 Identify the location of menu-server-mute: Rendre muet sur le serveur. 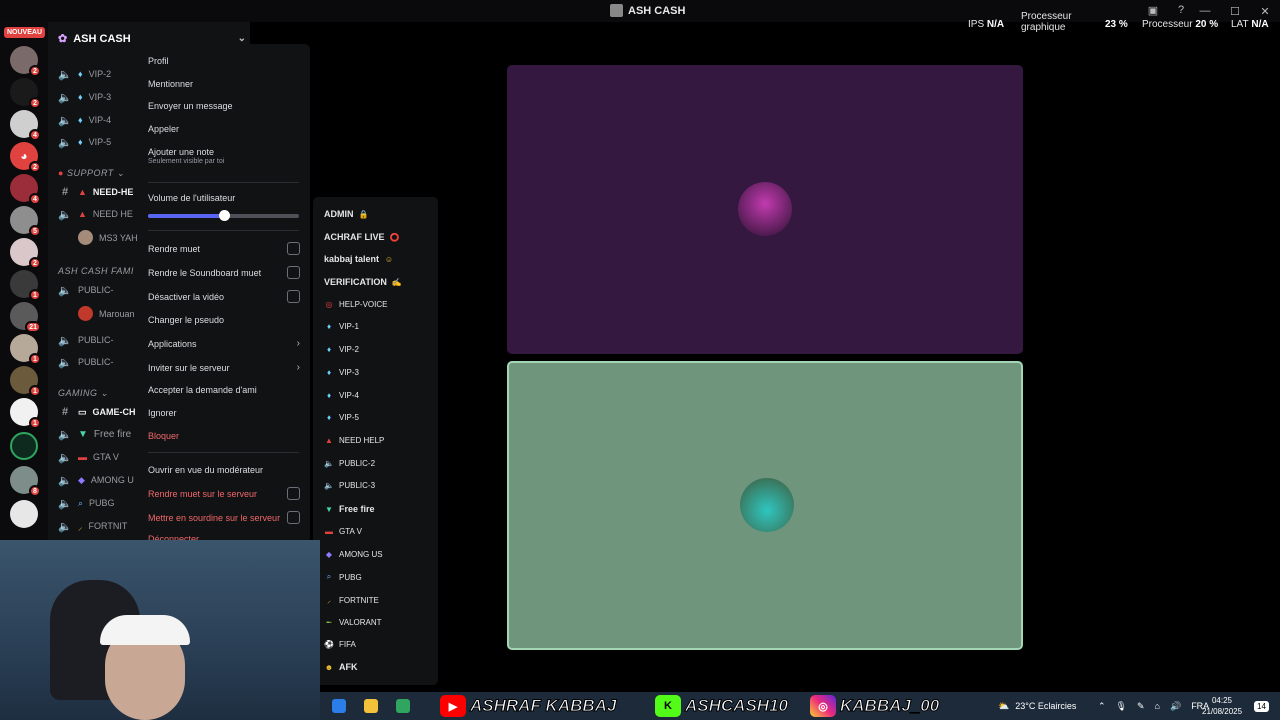
(224, 493).